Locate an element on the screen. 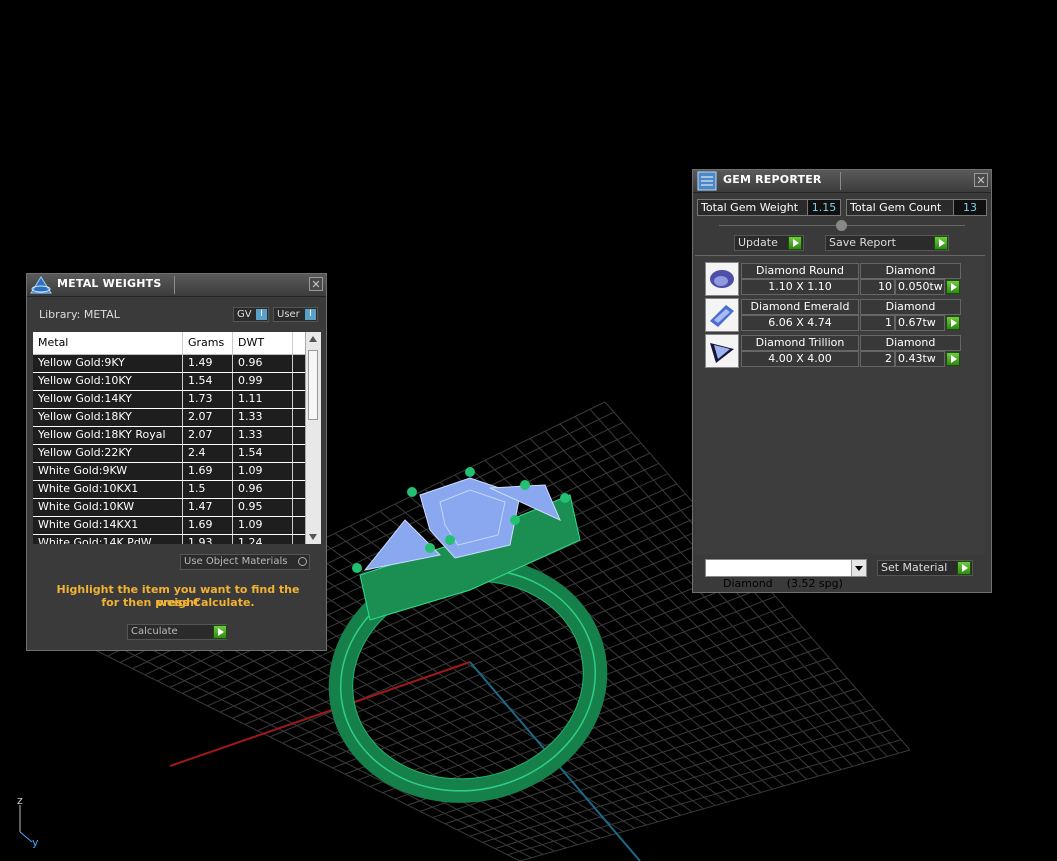 Image resolution: width=1057 pixels, height=861 pixels. table-row: White Gold:14KX1 1.69 1.09 is located at coordinates (177, 526).